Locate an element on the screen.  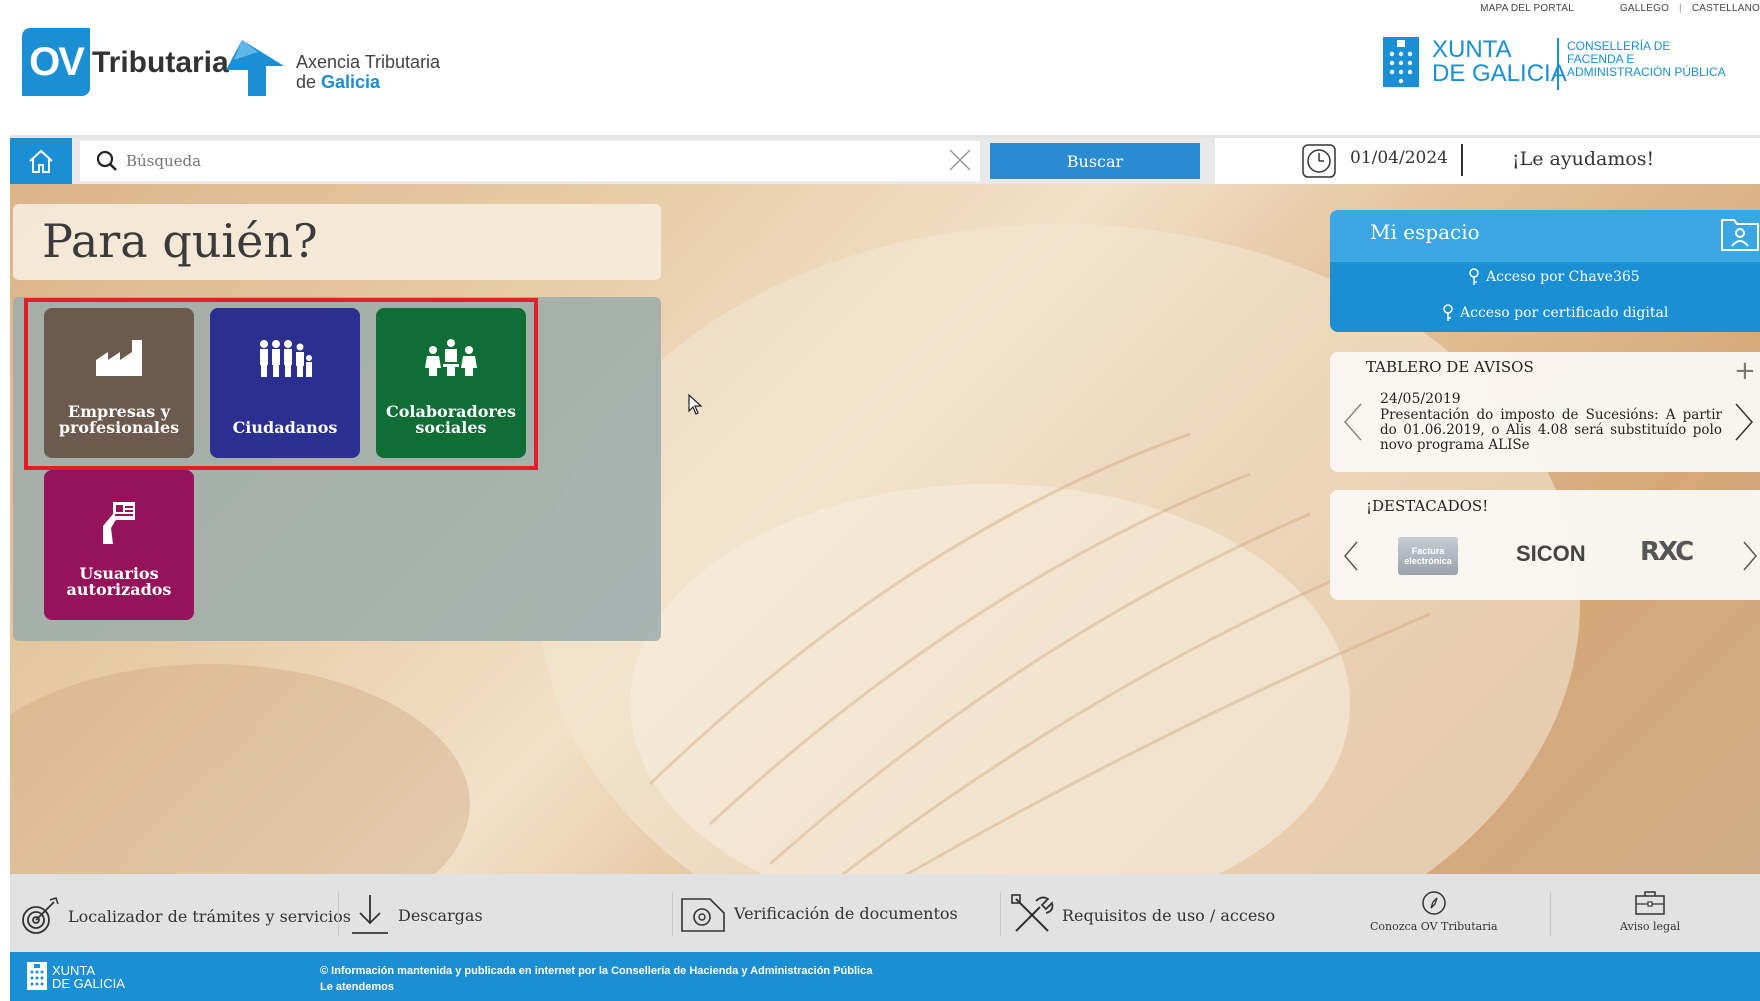
atg-galicia: Galicia is located at coordinates (351, 82).